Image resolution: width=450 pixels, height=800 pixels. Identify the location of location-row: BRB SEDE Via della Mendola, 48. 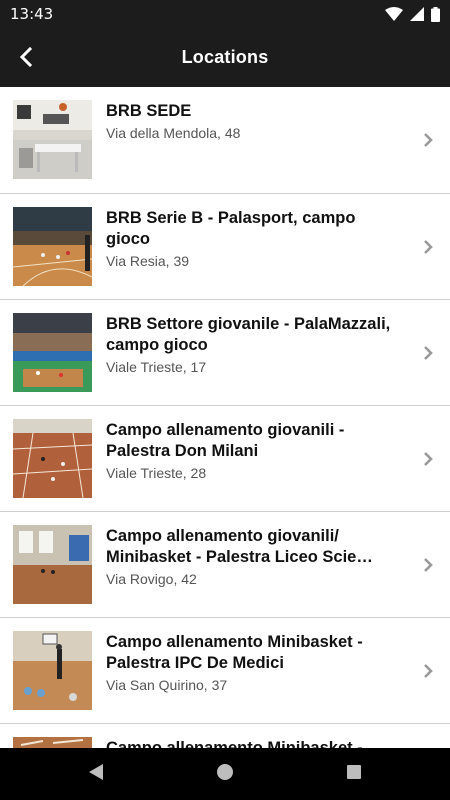
(225, 140).